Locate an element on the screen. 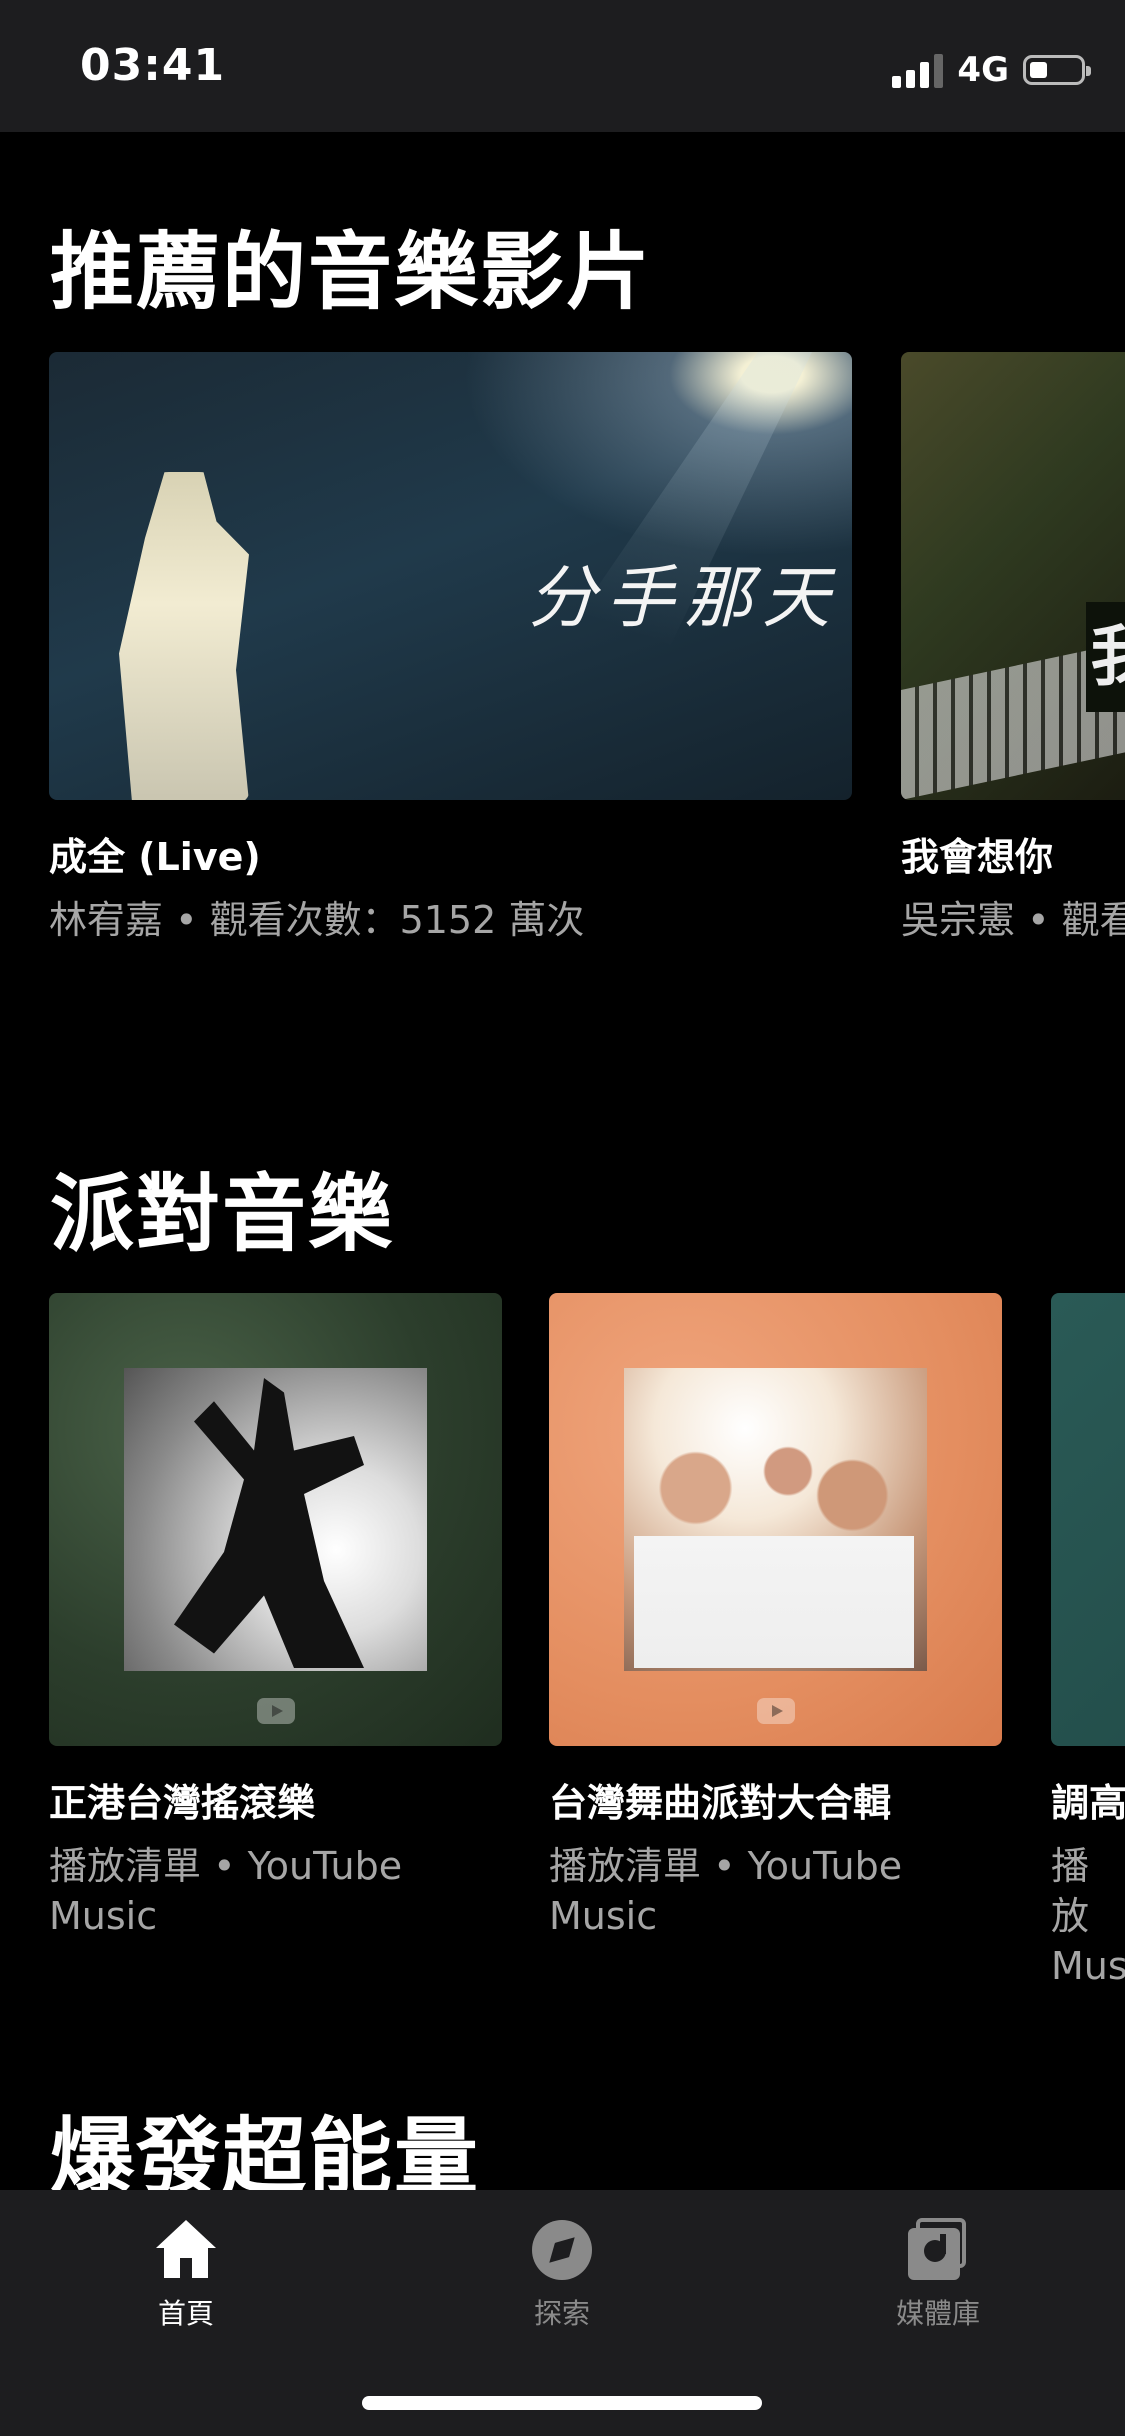 Image resolution: width=1125 pixels, height=2436 pixels. playlist-card: 調高 播放 Mus is located at coordinates (1088, 1642).